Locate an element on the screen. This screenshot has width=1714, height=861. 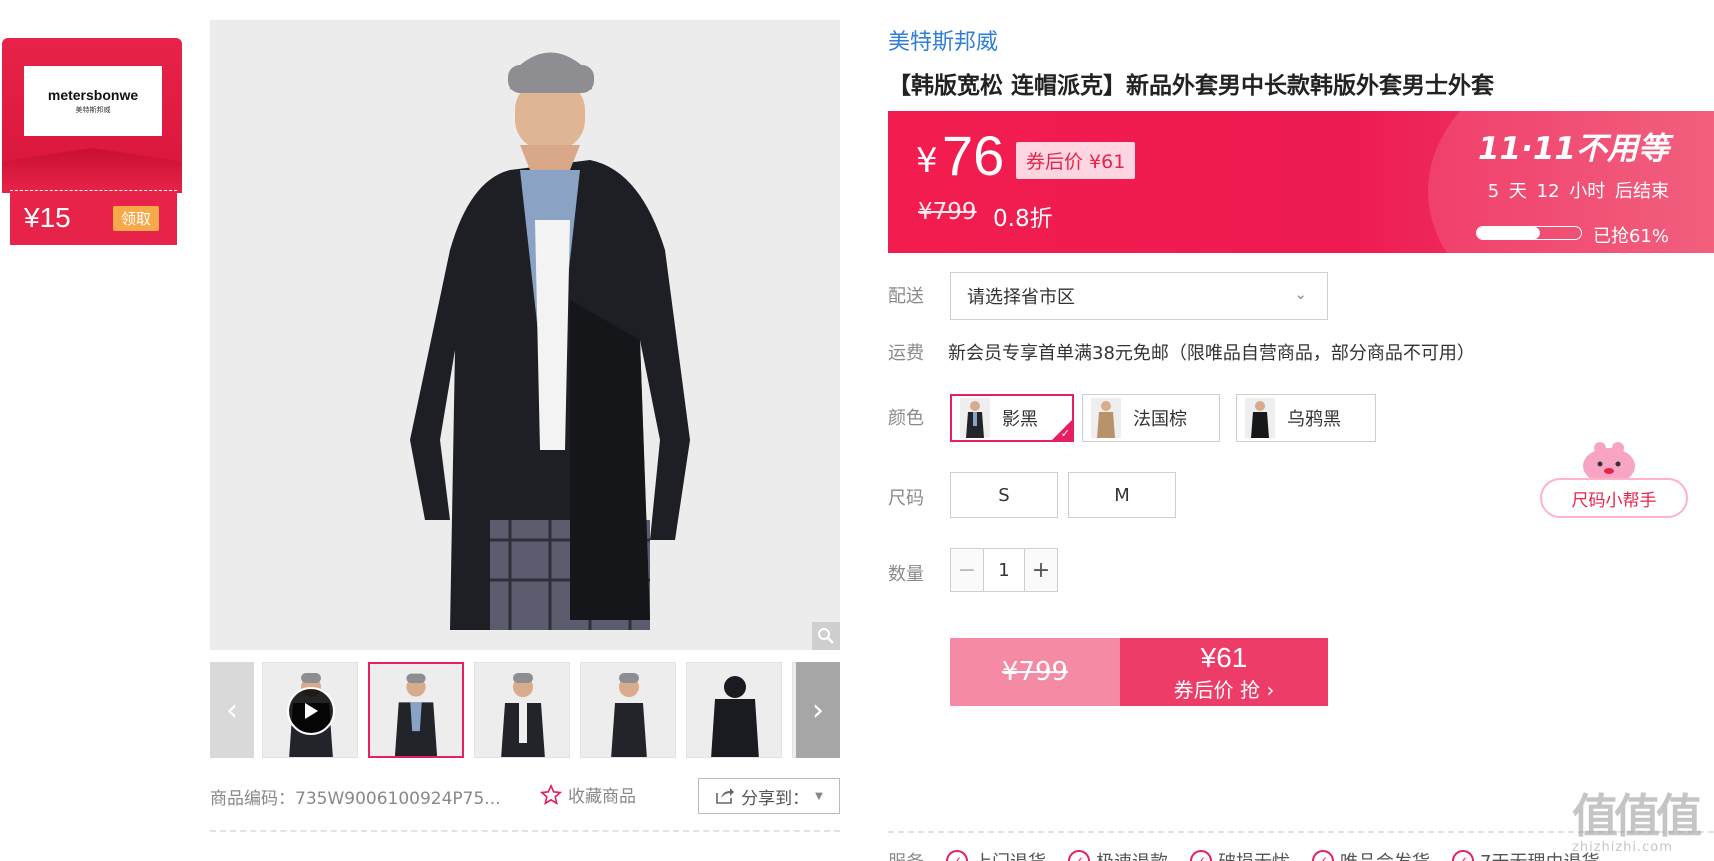
watermark-glyphs: 值值值 is located at coordinates (1637, 816).